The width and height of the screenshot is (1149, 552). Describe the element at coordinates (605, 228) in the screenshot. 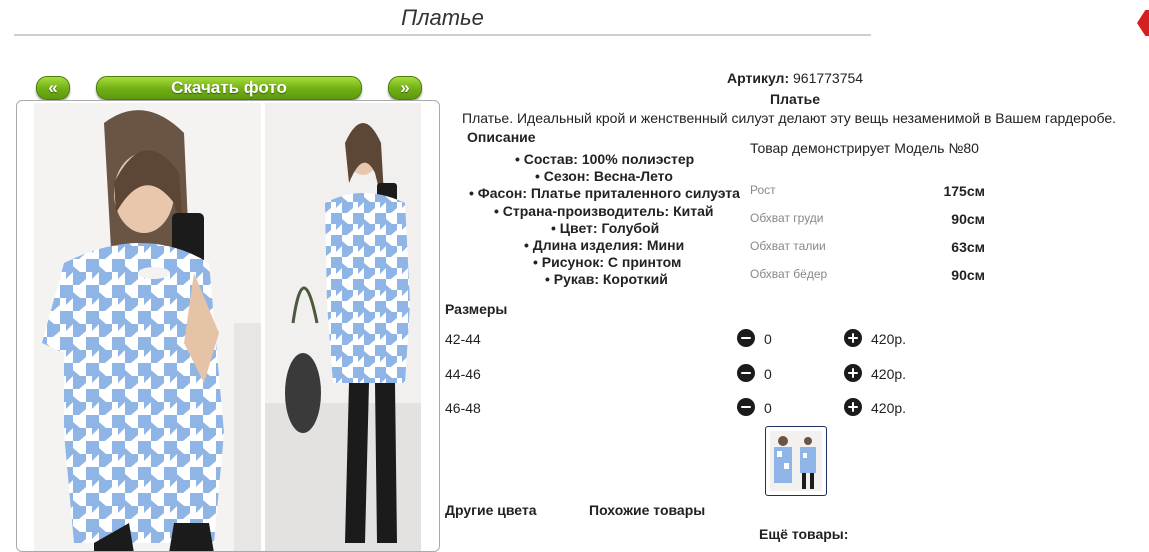

I see `spec-item: • Цвет: Голубой` at that location.